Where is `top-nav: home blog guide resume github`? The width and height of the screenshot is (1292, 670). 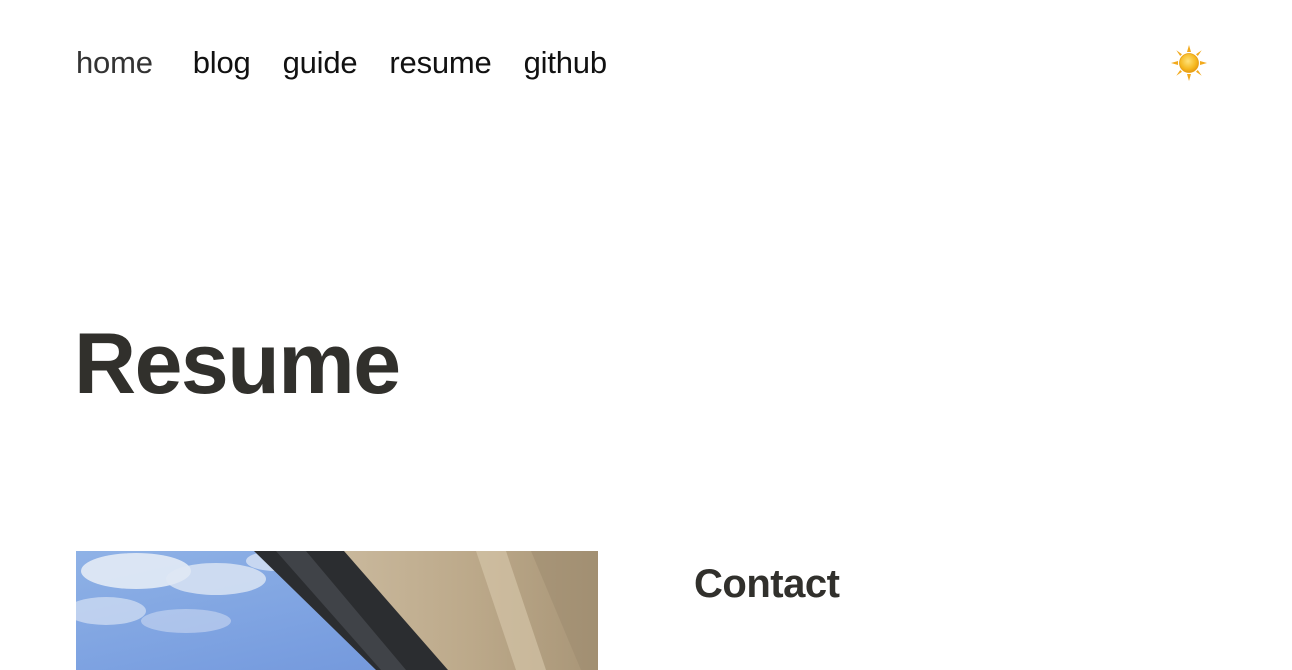 top-nav: home blog guide resume github is located at coordinates (357, 63).